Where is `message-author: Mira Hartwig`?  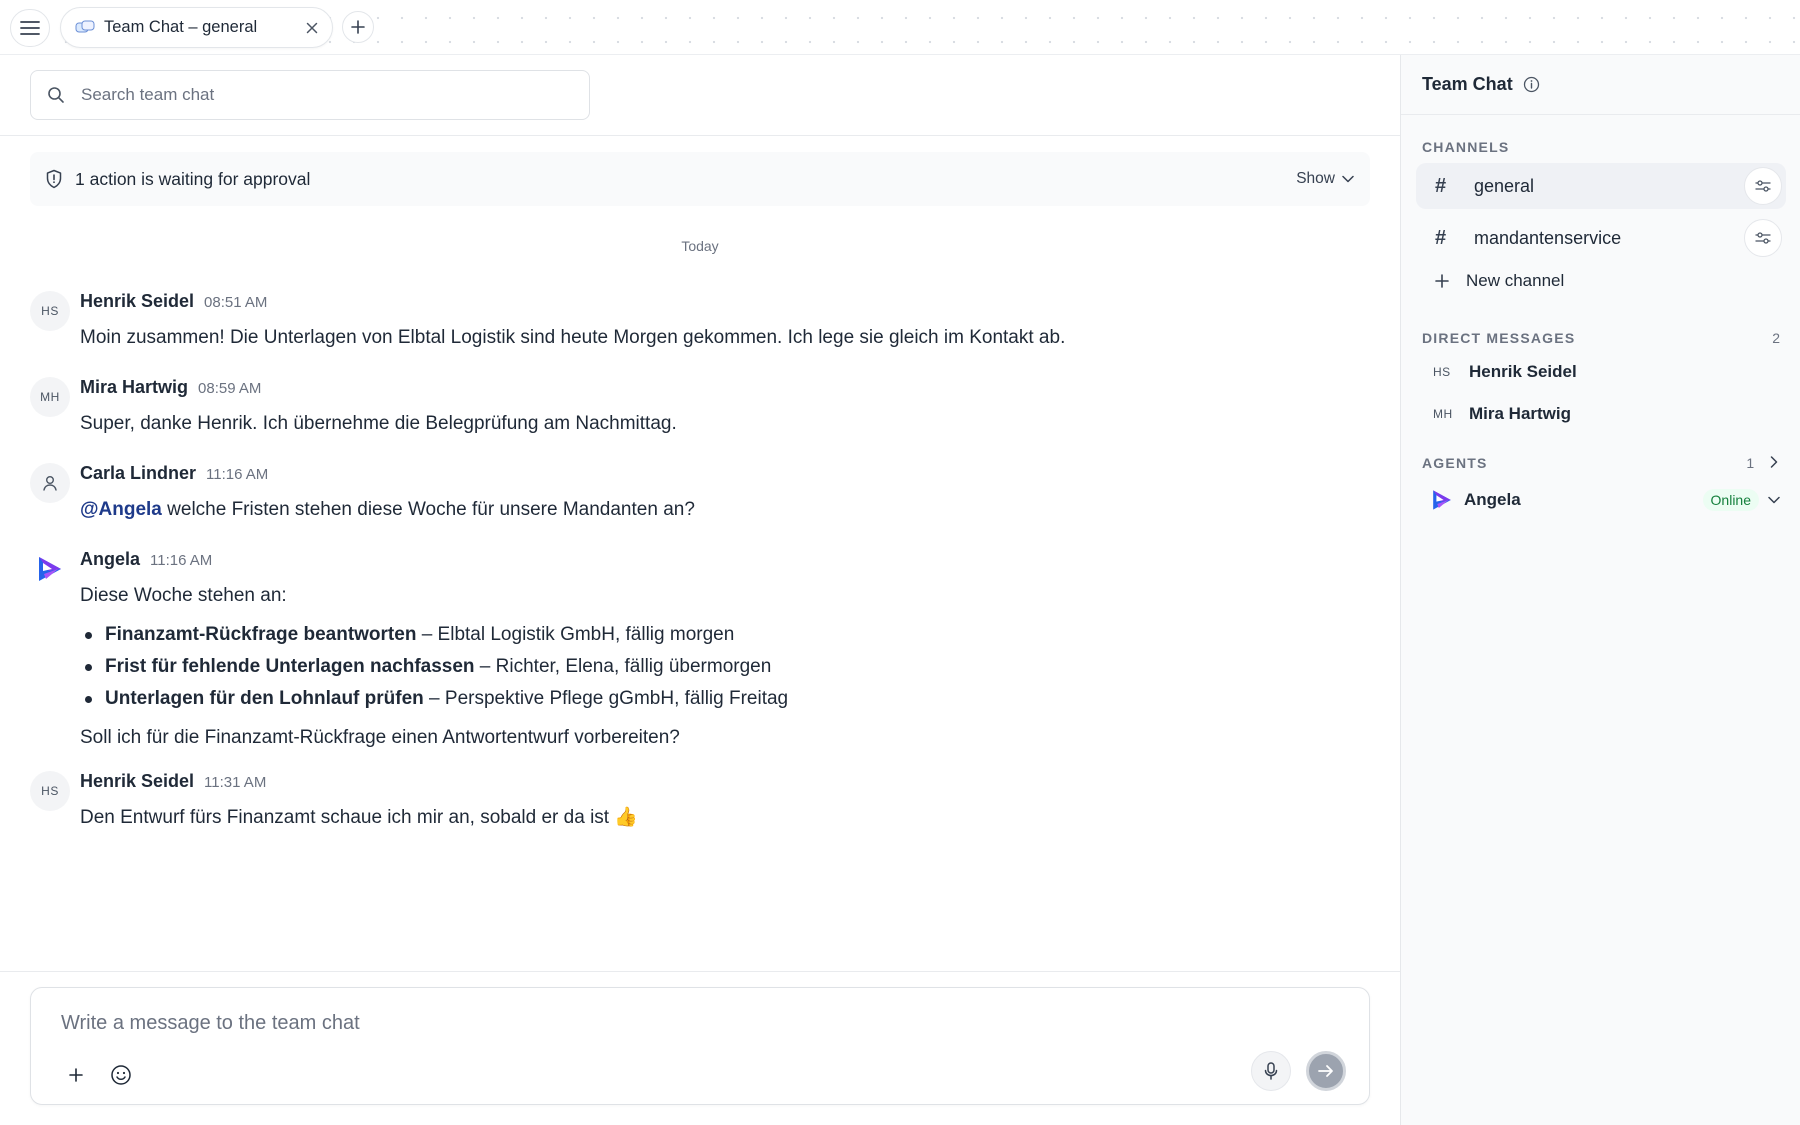
message-author: Mira Hartwig is located at coordinates (134, 387).